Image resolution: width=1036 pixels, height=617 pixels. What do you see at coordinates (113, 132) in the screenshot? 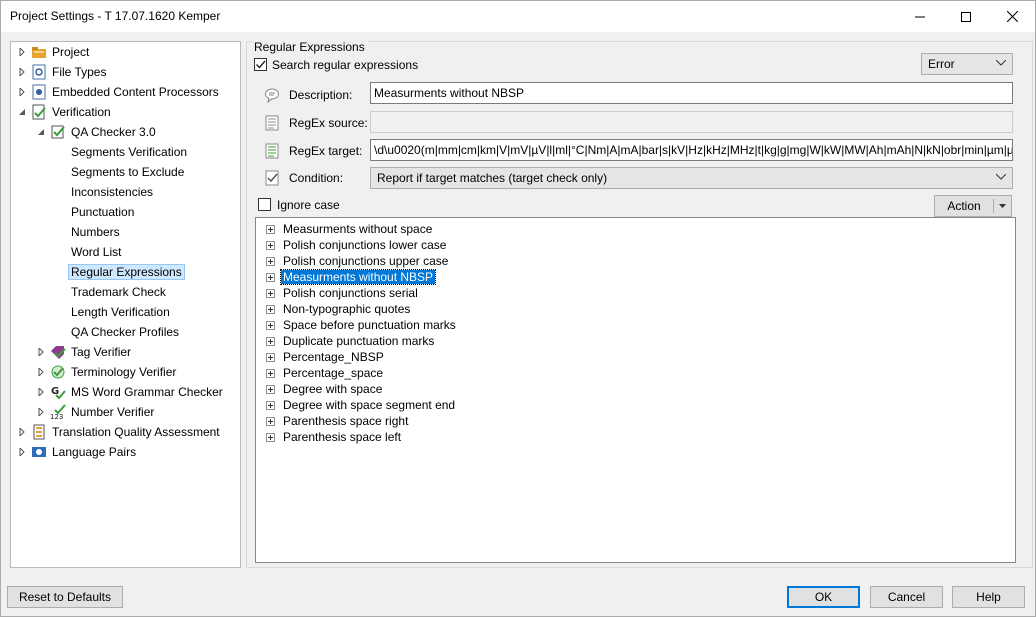
I see `tree-item-label: QA Checker 3.0` at bounding box center [113, 132].